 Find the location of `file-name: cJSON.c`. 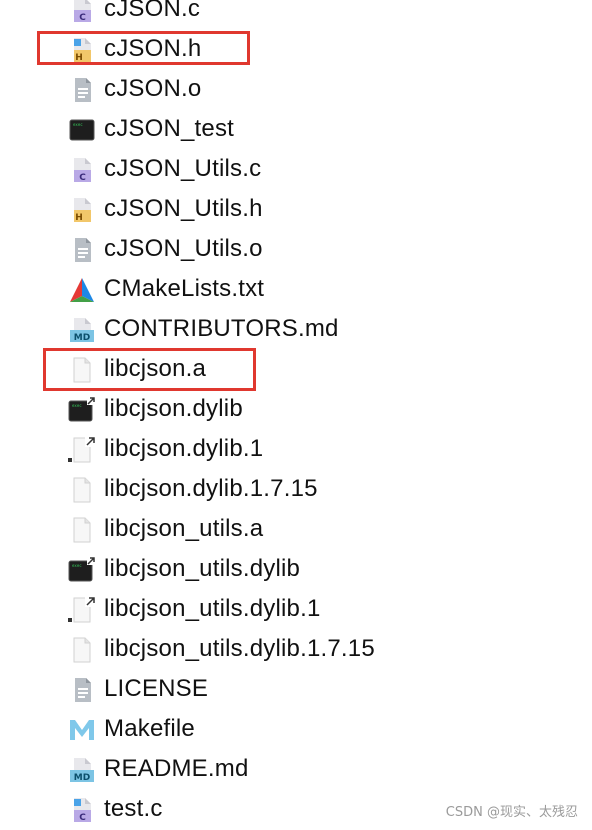

file-name: cJSON.c is located at coordinates (152, 11).